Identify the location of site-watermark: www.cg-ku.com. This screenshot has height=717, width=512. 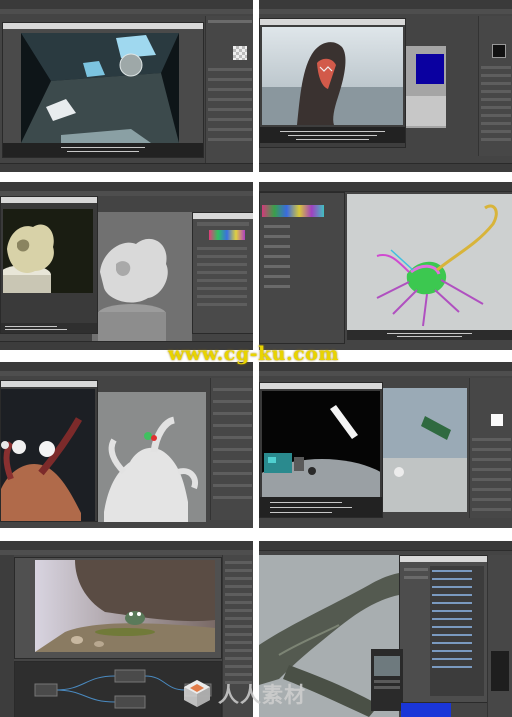
(253, 354).